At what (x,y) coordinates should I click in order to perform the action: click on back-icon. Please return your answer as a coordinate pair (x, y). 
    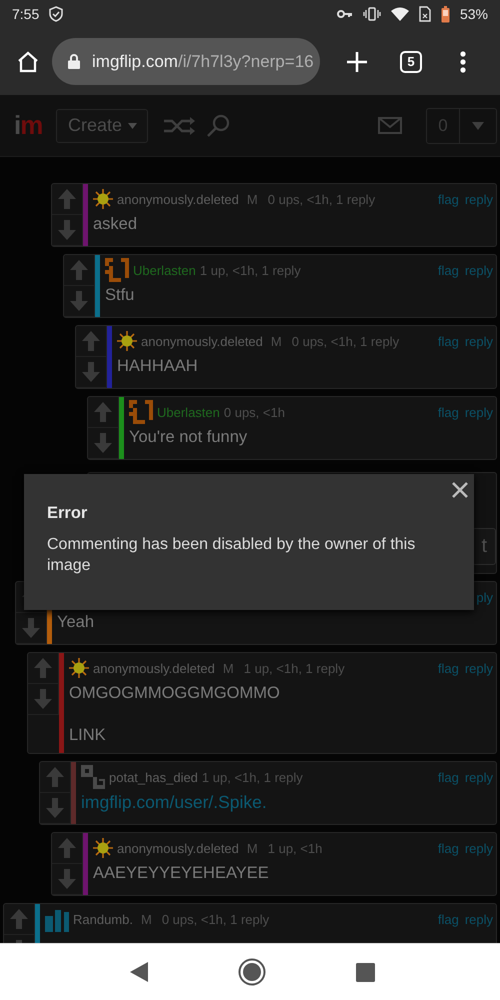
    Looking at the image, I should click on (139, 972).